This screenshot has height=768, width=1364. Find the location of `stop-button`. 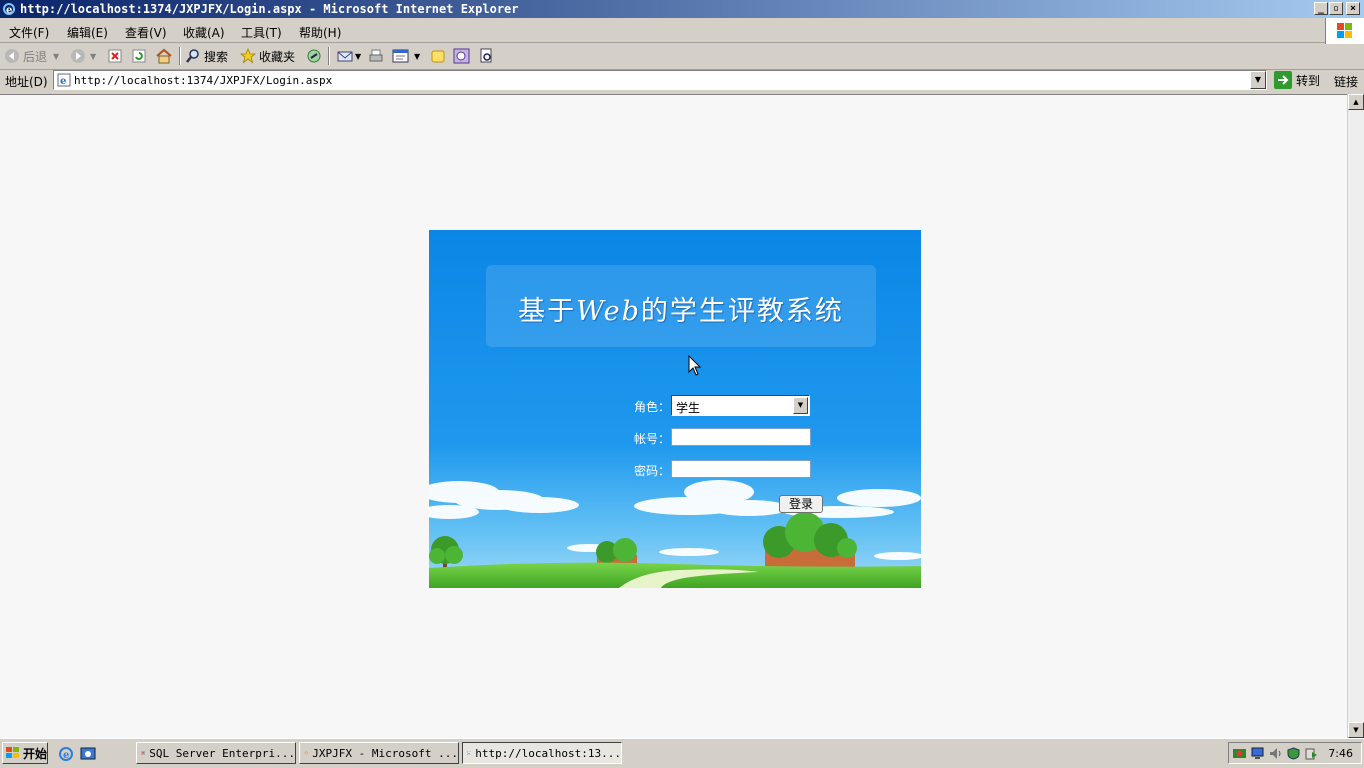

stop-button is located at coordinates (115, 56).